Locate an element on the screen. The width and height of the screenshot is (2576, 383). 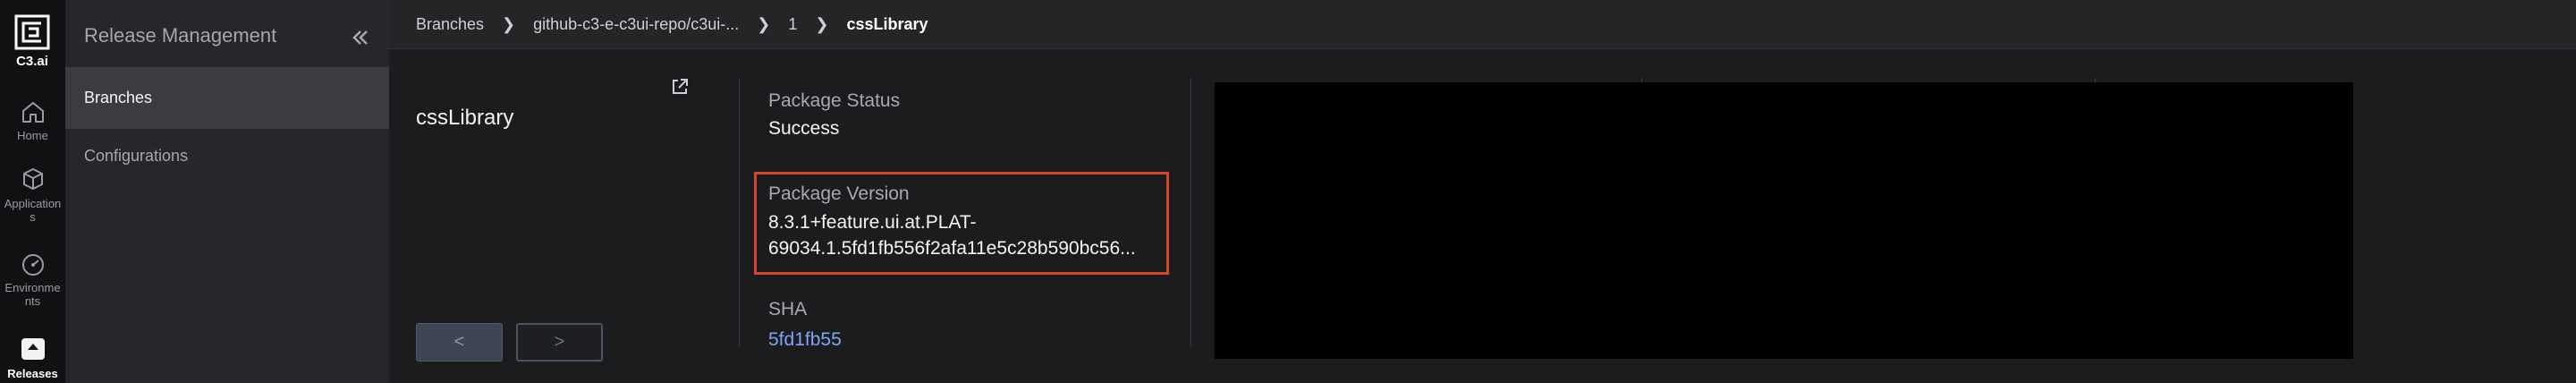
rail-item-label: Applications is located at coordinates (33, 210).